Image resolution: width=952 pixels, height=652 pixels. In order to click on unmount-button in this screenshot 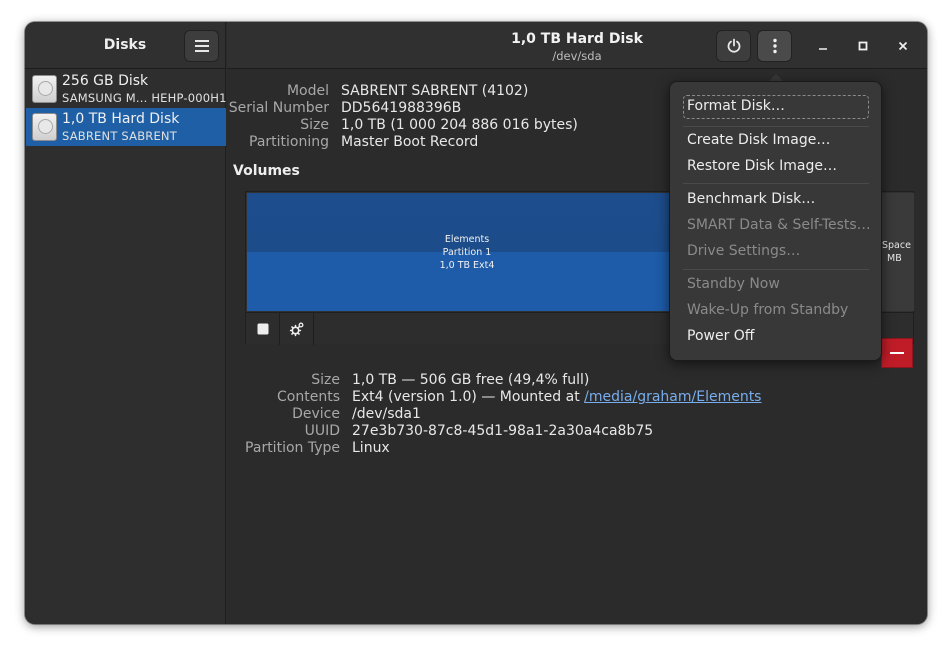, I will do `click(263, 329)`.